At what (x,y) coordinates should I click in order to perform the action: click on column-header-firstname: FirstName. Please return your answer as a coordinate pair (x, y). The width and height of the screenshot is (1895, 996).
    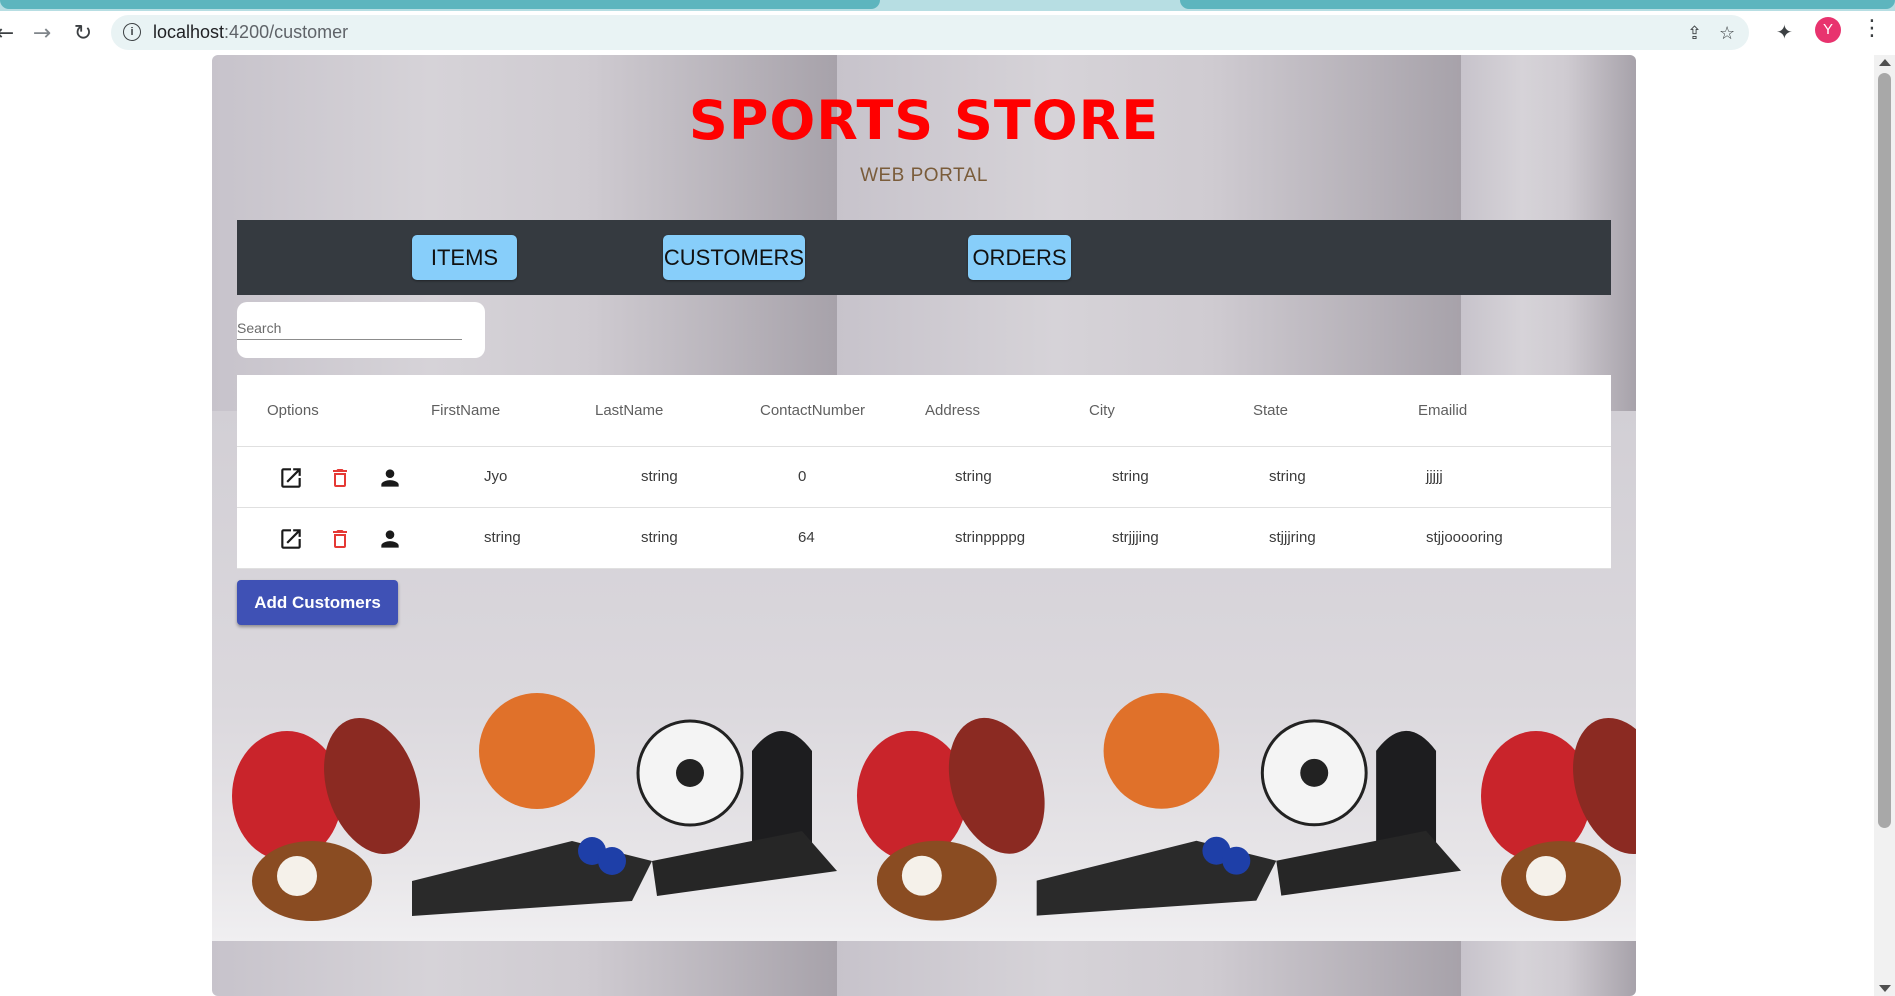
    Looking at the image, I should click on (466, 410).